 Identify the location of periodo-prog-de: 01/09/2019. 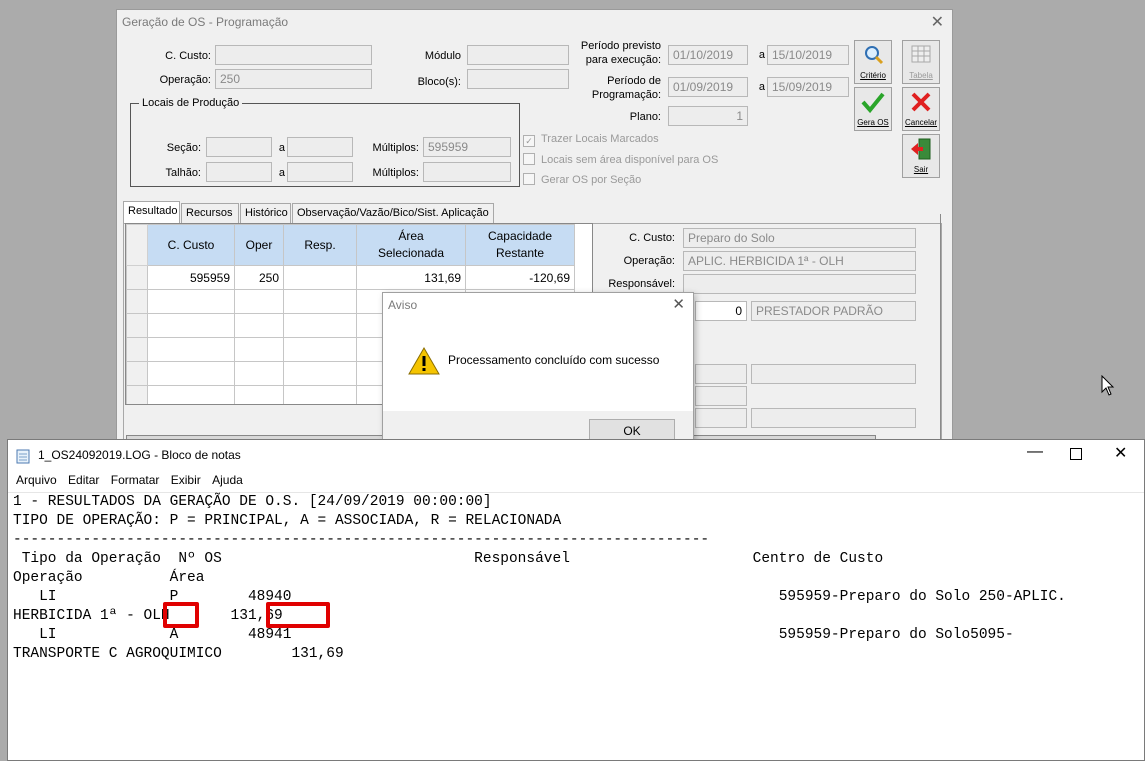
(708, 87).